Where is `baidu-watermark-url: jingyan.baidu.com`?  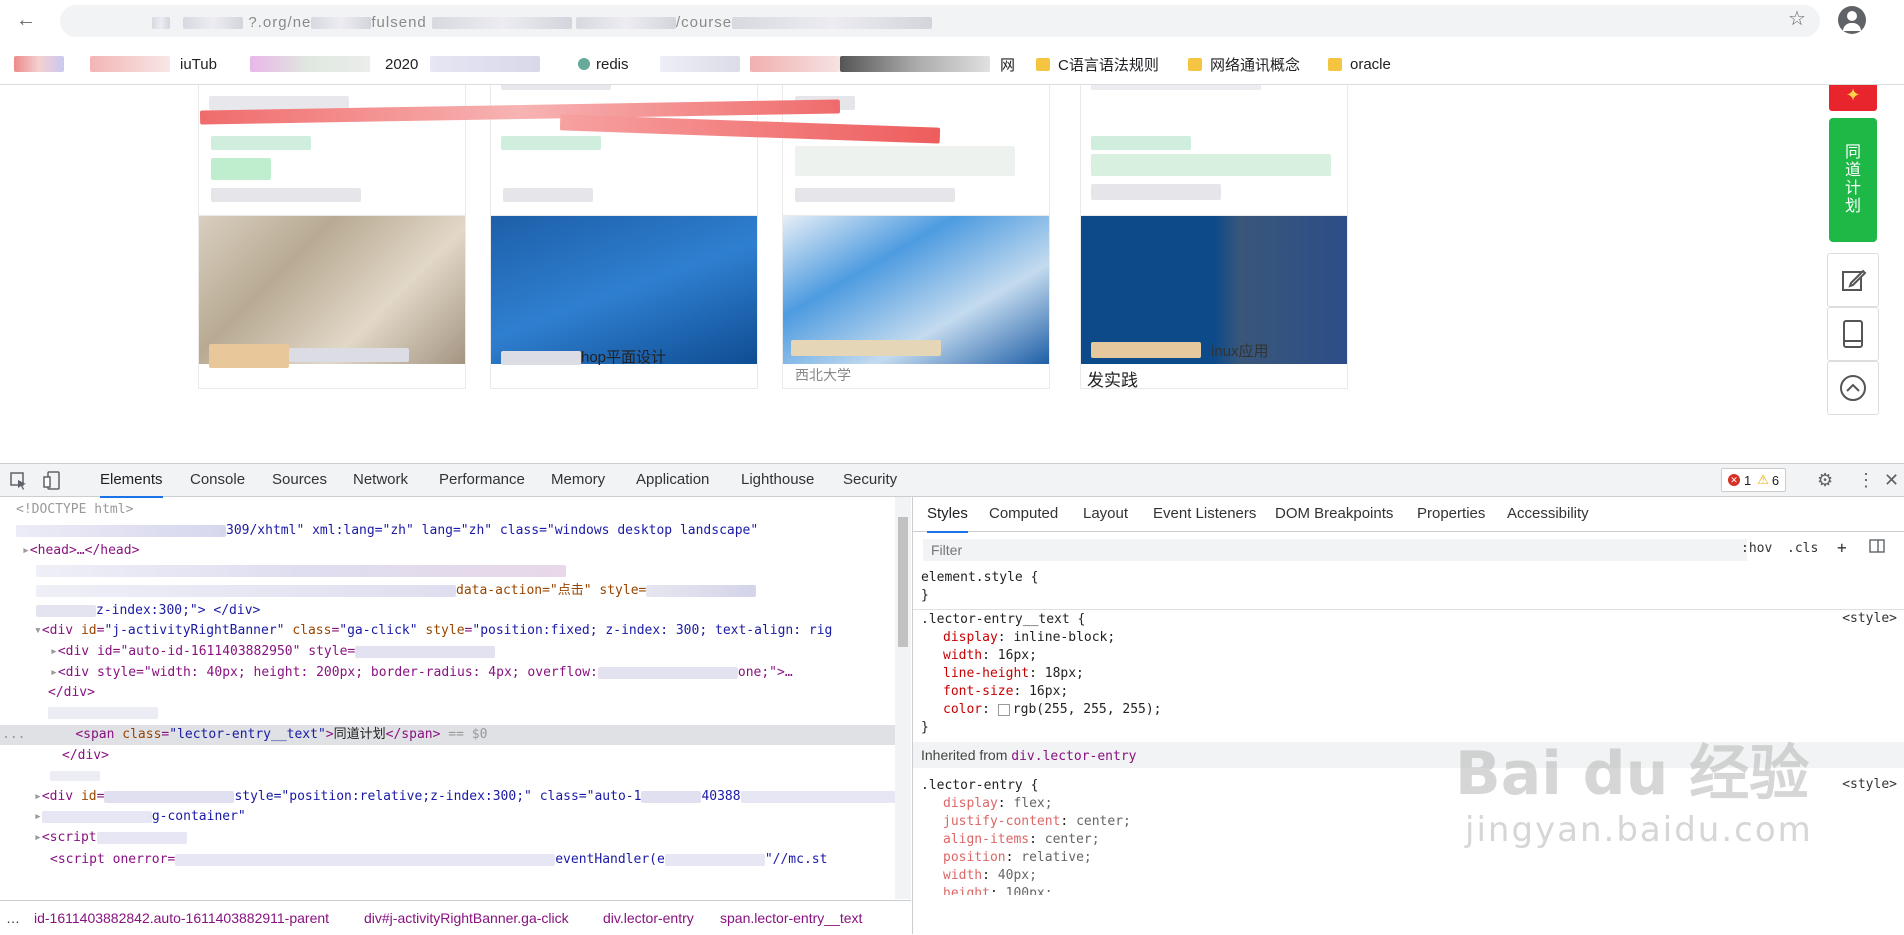 baidu-watermark-url: jingyan.baidu.com is located at coordinates (1639, 830).